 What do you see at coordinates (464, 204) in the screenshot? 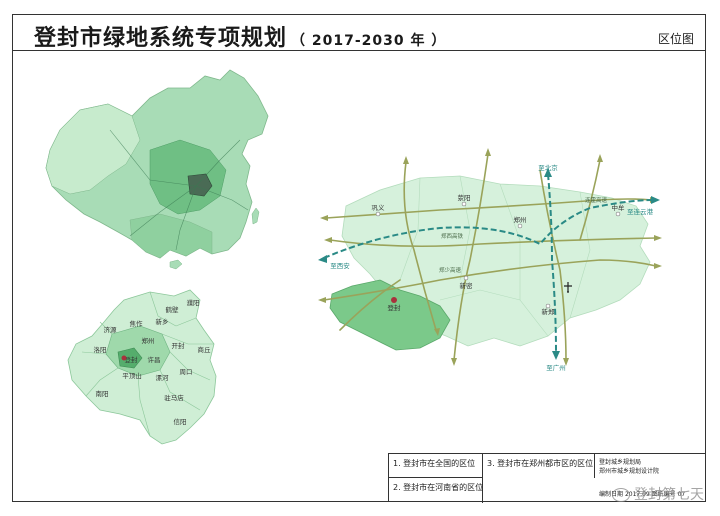
I see `dot-xingyang` at bounding box center [464, 204].